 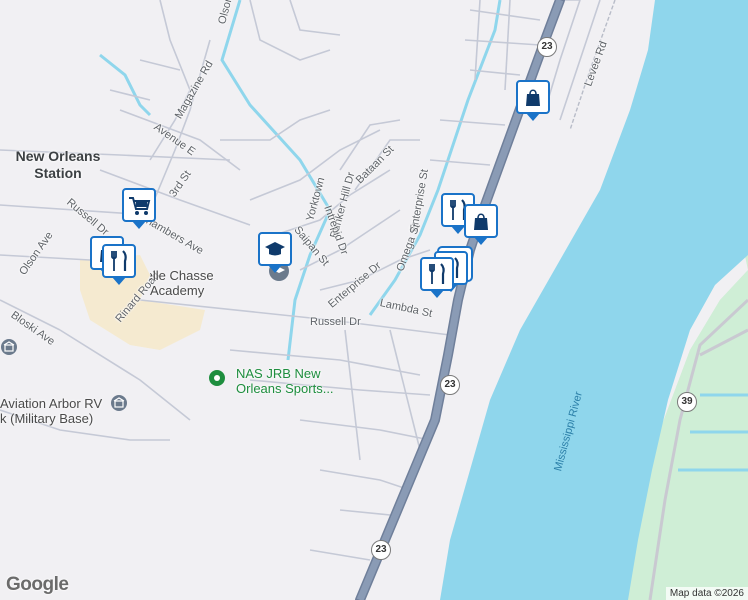 I want to click on park-icon, so click(x=217, y=380).